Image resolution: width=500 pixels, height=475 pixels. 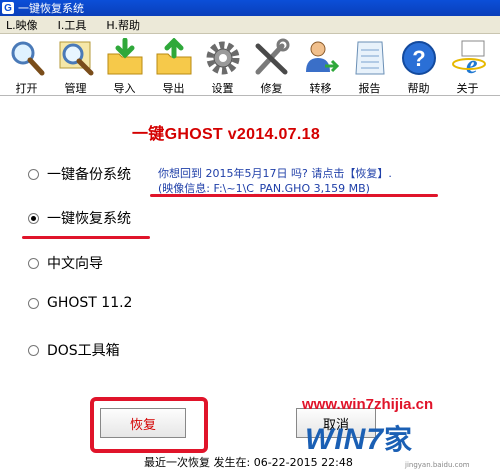 What do you see at coordinates (472, 64) in the screenshot?
I see `svg-text: e` at bounding box center [472, 64].